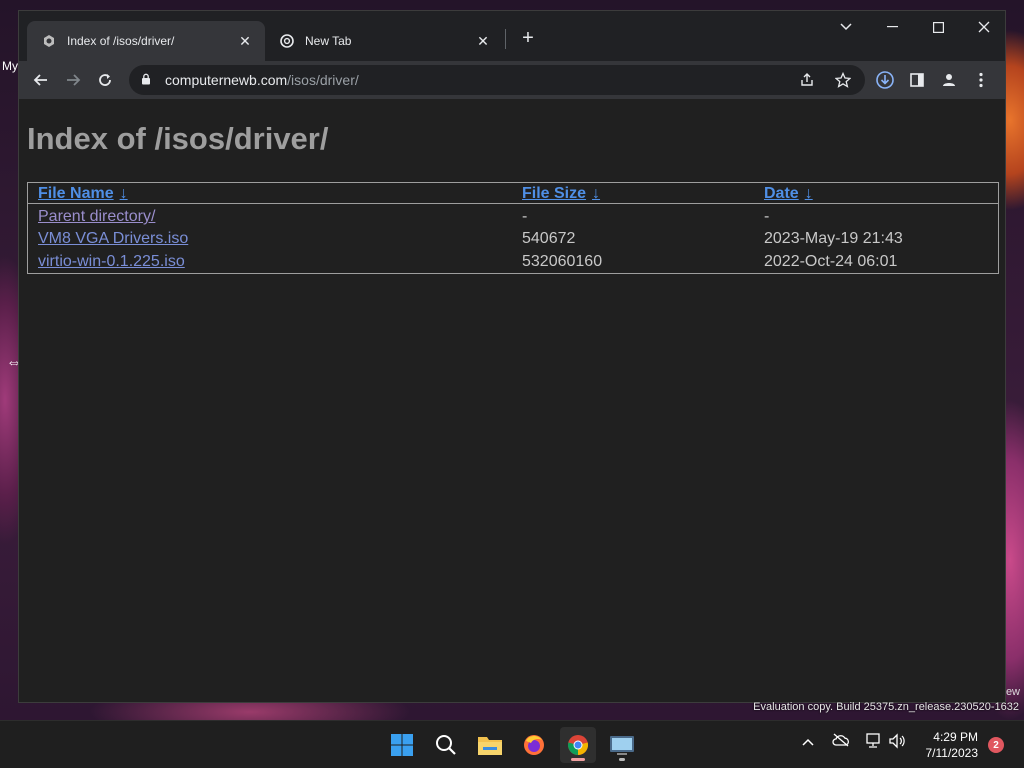  I want to click on forward-arrow-icon, so click(73, 80).